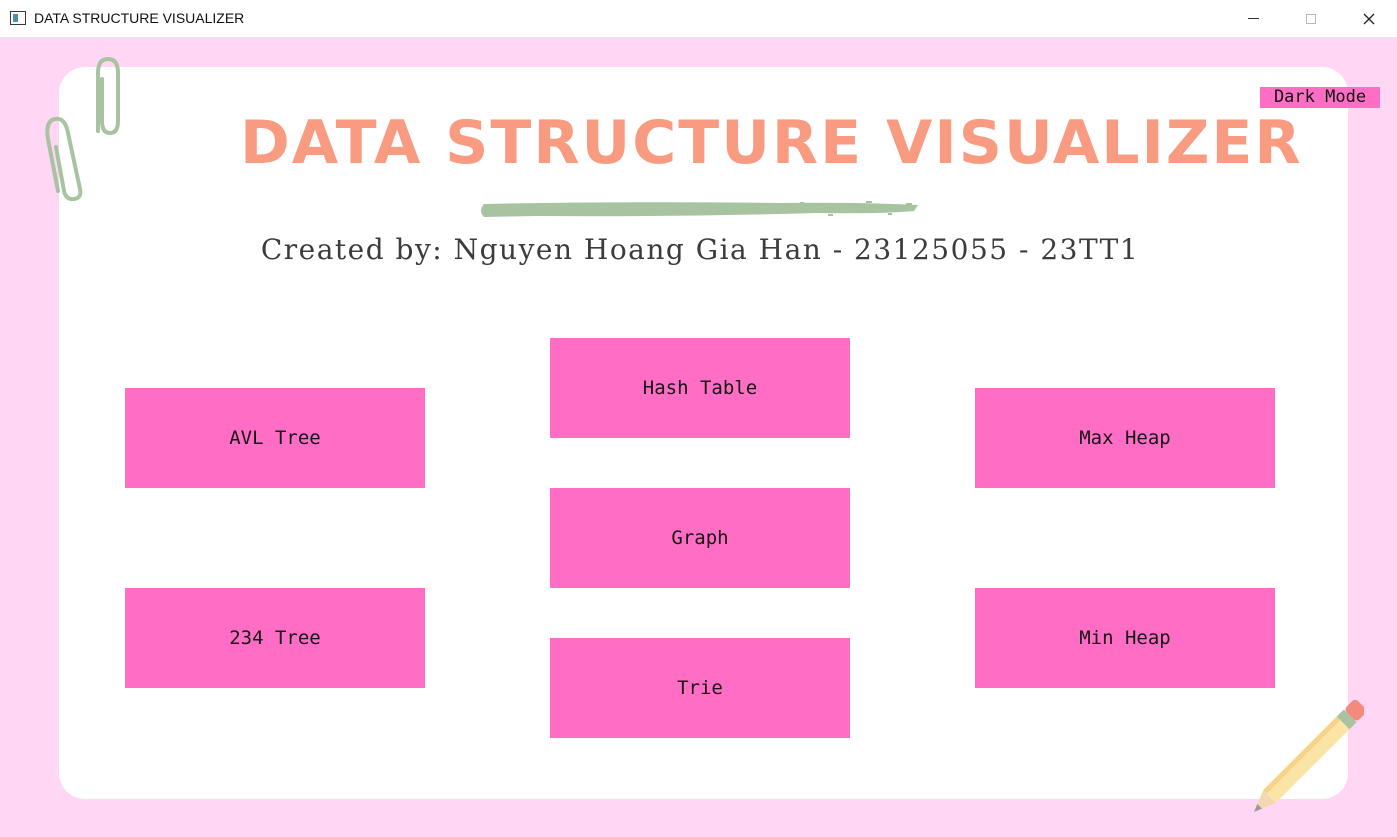 This screenshot has height=837, width=1397. What do you see at coordinates (700, 388) in the screenshot?
I see `hash-table-button: Hash Table` at bounding box center [700, 388].